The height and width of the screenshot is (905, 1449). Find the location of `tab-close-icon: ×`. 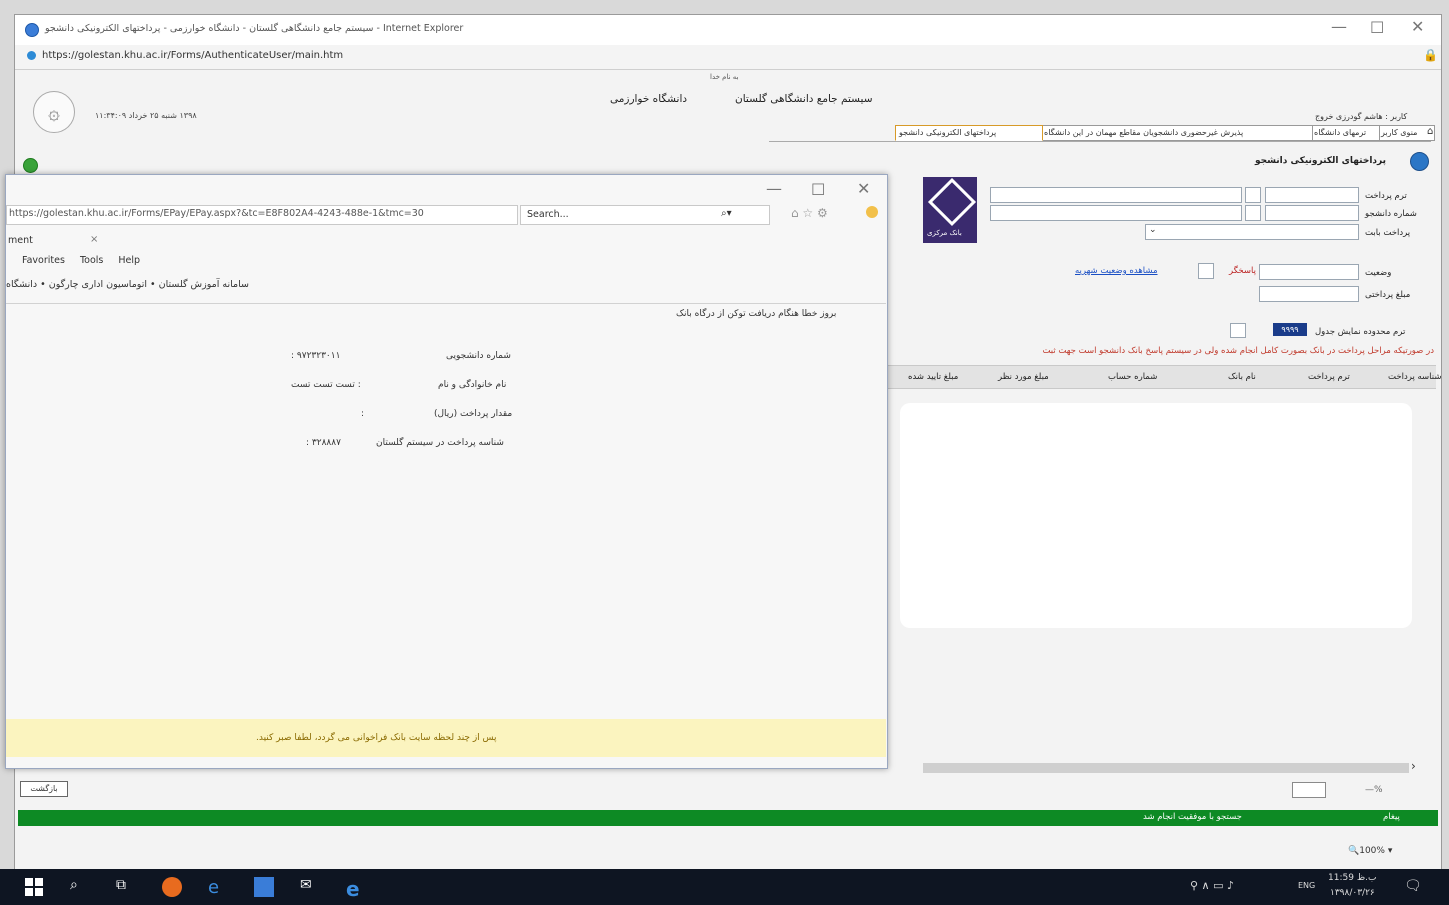

tab-close-icon: × is located at coordinates (94, 239).